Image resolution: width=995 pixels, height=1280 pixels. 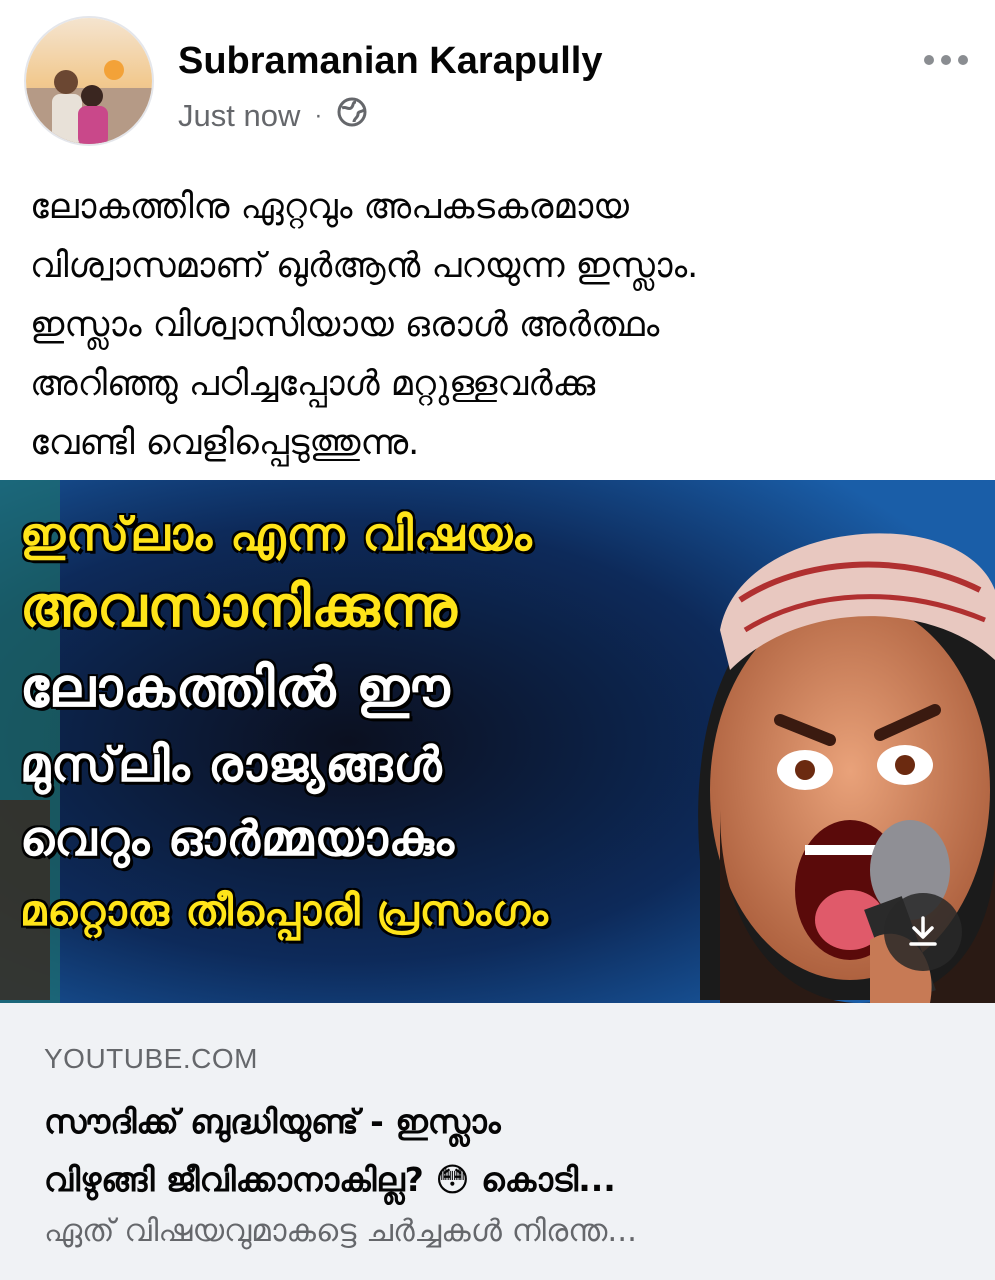 I want to click on thumbnail-line: മറ്റൊരു തീപ്പൊരി പ്രസംഗം, so click(x=284, y=910).